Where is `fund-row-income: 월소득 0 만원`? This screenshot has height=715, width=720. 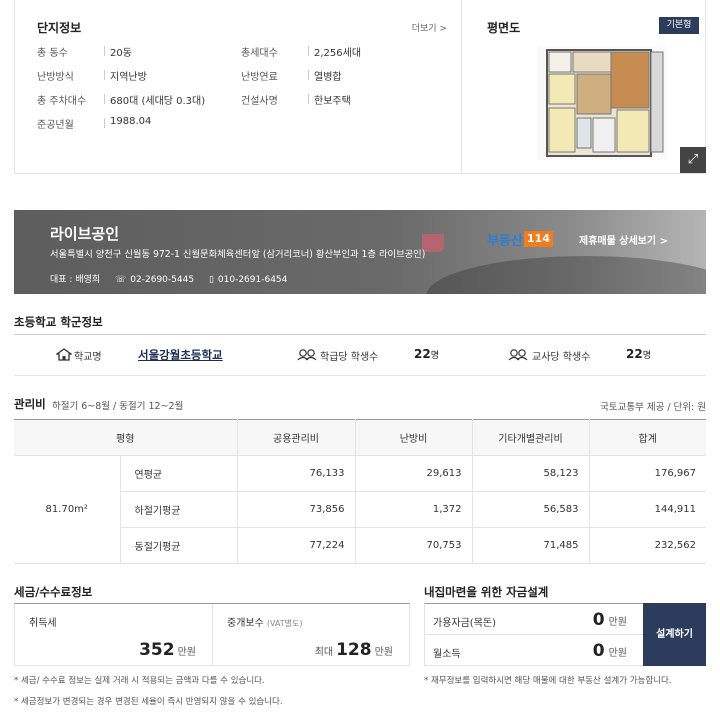
fund-row-income: 월소득 0 만원 is located at coordinates (534, 650).